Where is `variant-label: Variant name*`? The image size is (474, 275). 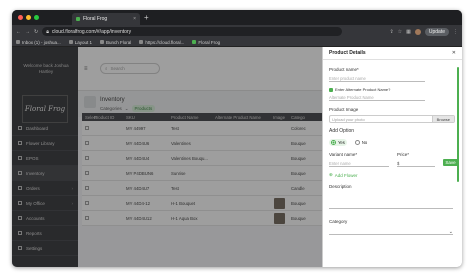 variant-label: Variant name* is located at coordinates (343, 154).